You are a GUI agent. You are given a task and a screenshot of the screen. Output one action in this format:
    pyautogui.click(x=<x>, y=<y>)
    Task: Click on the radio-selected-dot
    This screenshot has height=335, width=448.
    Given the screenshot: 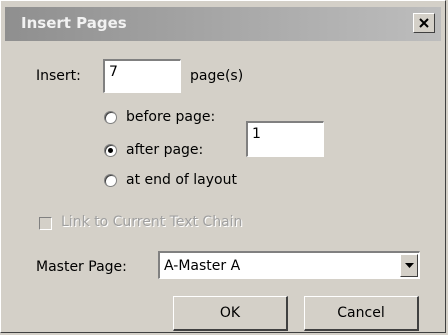 What is the action you would take?
    pyautogui.click(x=110, y=150)
    